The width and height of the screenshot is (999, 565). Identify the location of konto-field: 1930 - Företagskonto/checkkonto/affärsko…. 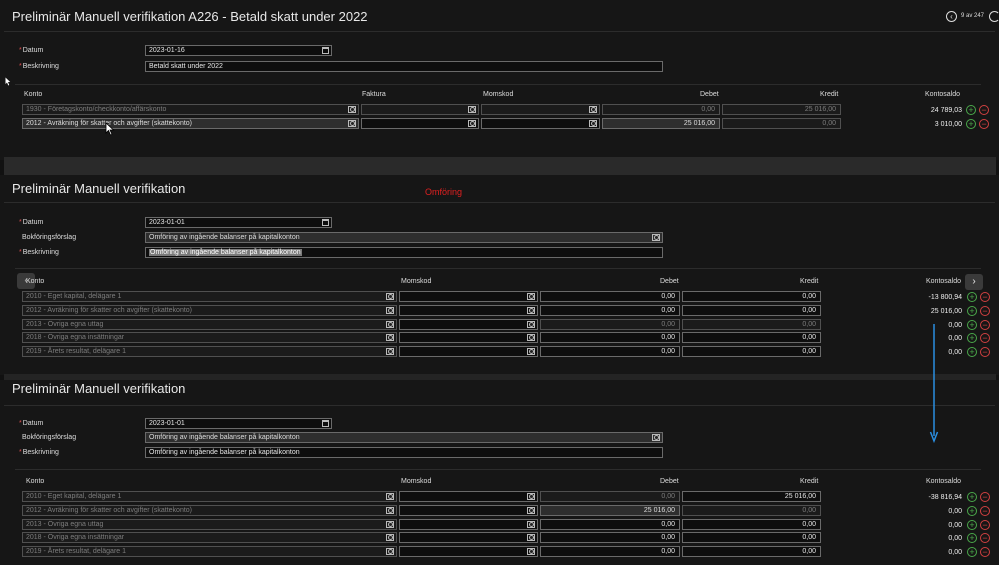
(190, 109).